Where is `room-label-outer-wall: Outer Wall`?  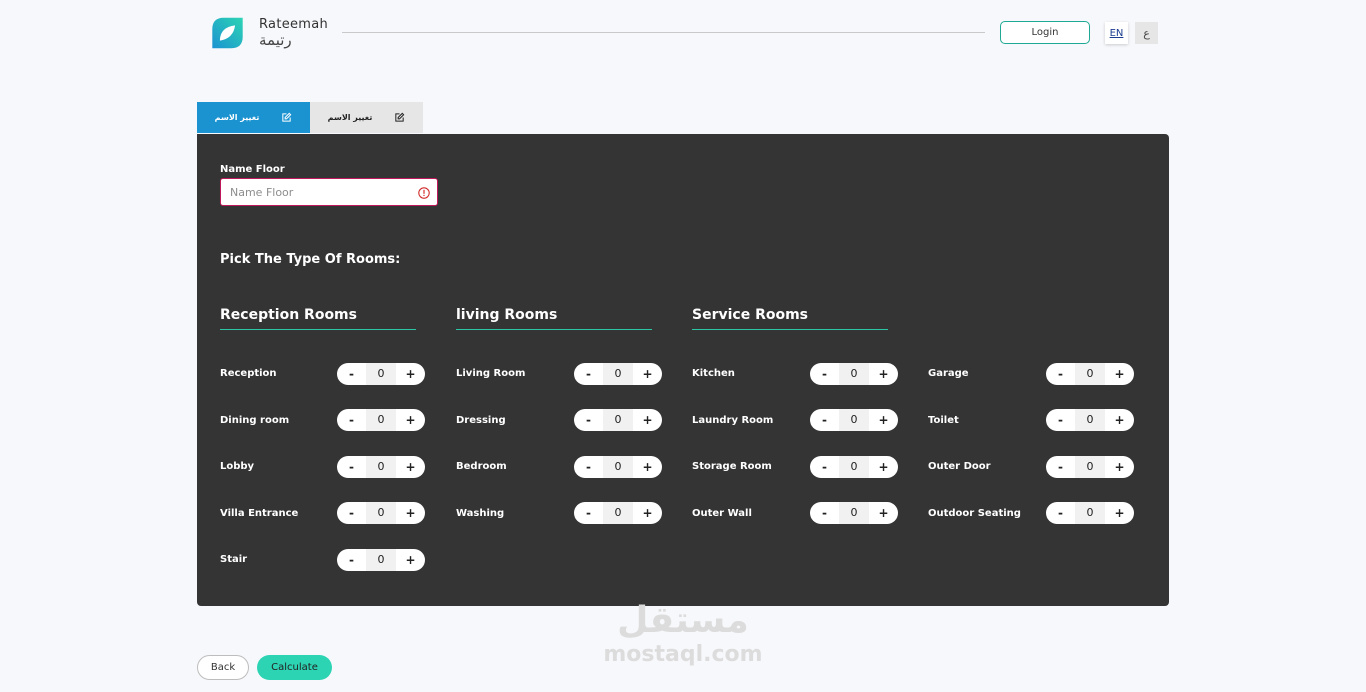 room-label-outer-wall: Outer Wall is located at coordinates (722, 513).